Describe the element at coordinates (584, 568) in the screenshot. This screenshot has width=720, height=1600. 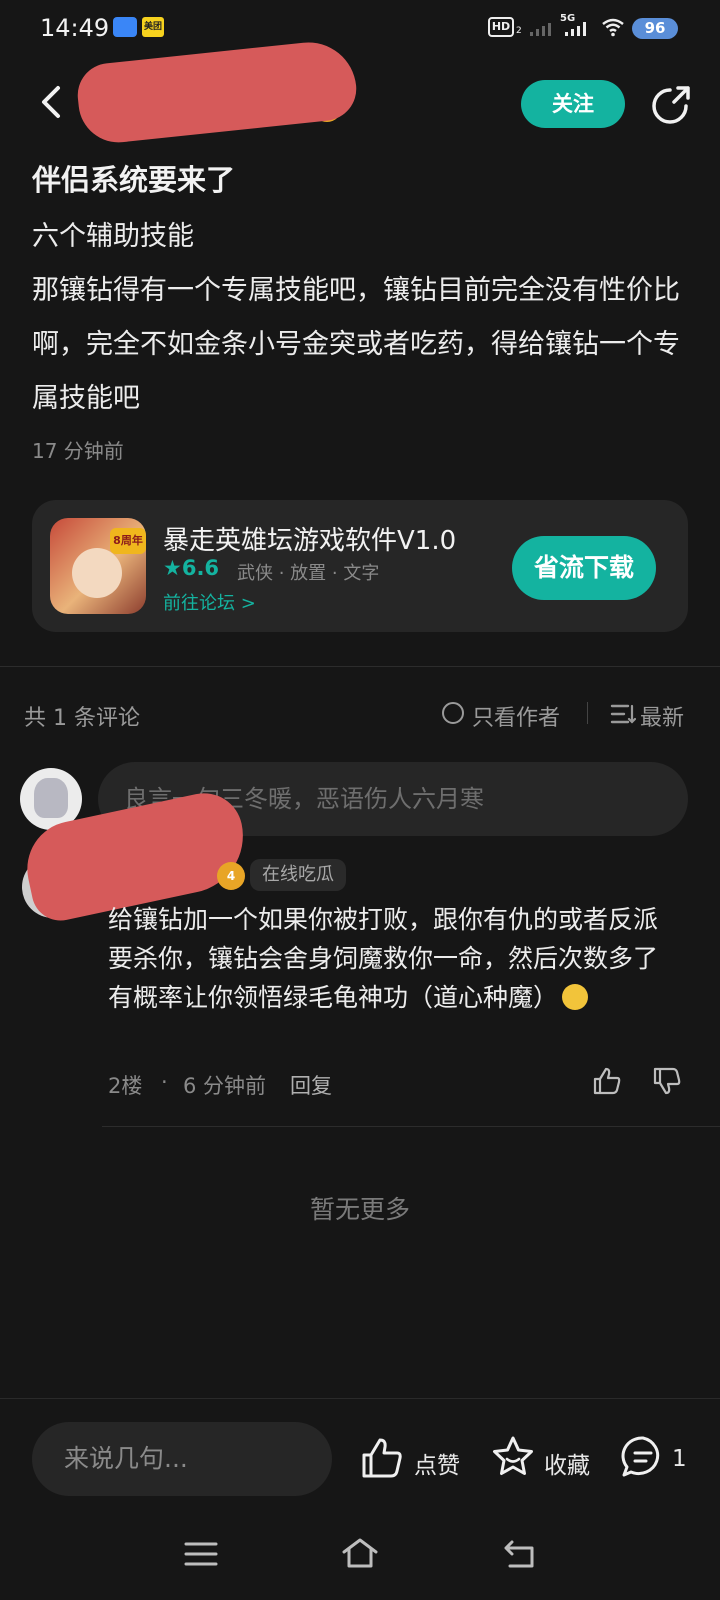
I see `download-button: 省流下载` at that location.